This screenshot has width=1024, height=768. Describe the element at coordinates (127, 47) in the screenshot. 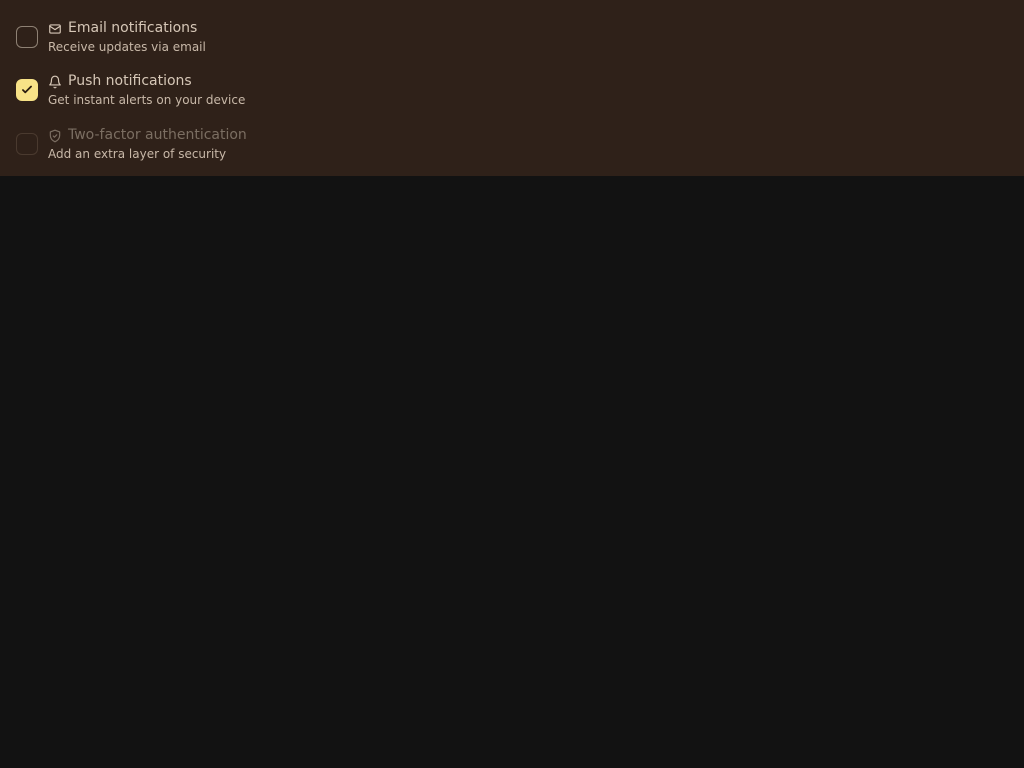

I see `email-notifications-description: Receive updates via email` at that location.